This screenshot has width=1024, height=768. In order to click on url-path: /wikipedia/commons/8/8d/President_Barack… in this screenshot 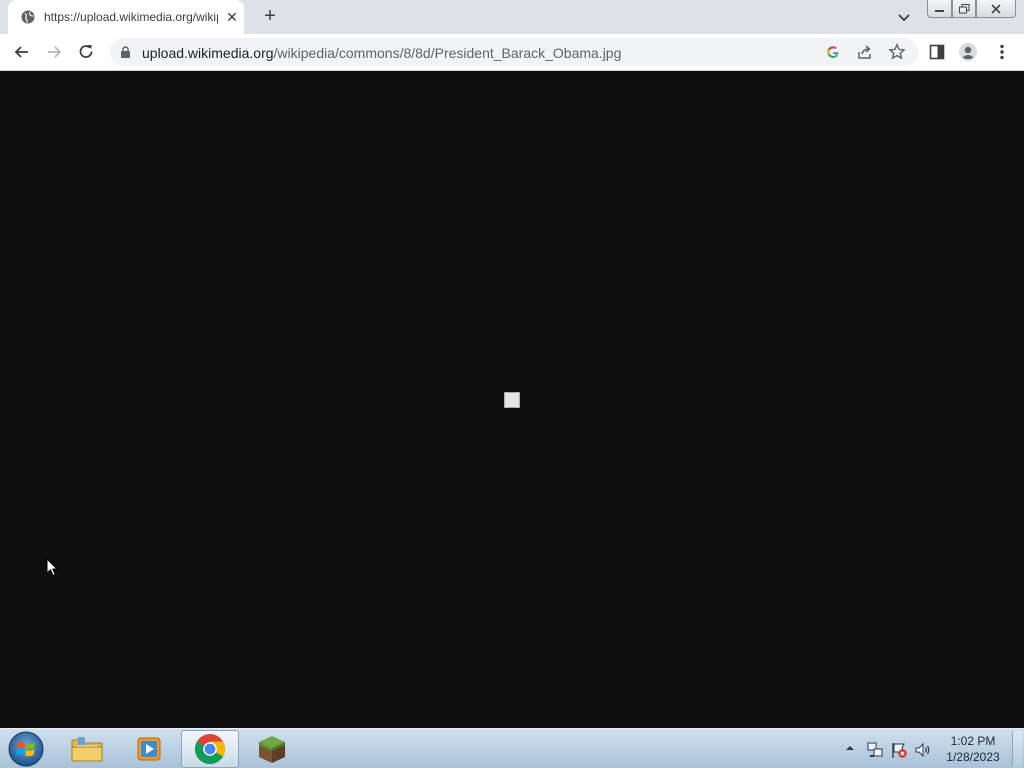, I will do `click(447, 53)`.